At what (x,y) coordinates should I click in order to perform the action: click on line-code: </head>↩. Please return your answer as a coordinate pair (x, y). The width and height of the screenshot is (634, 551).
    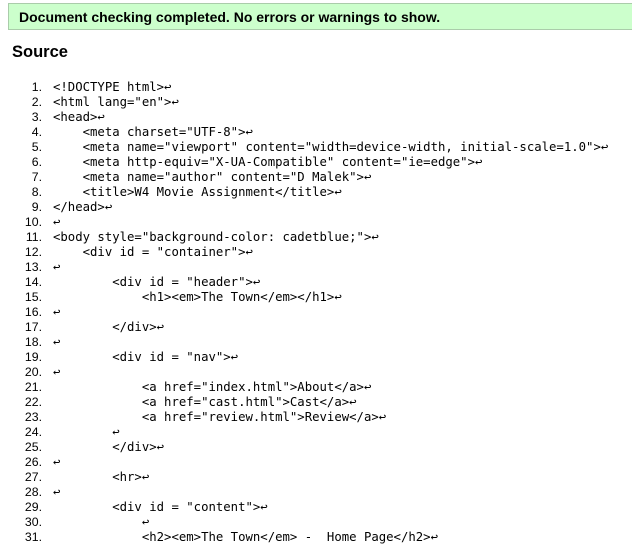
    Looking at the image, I should click on (83, 207).